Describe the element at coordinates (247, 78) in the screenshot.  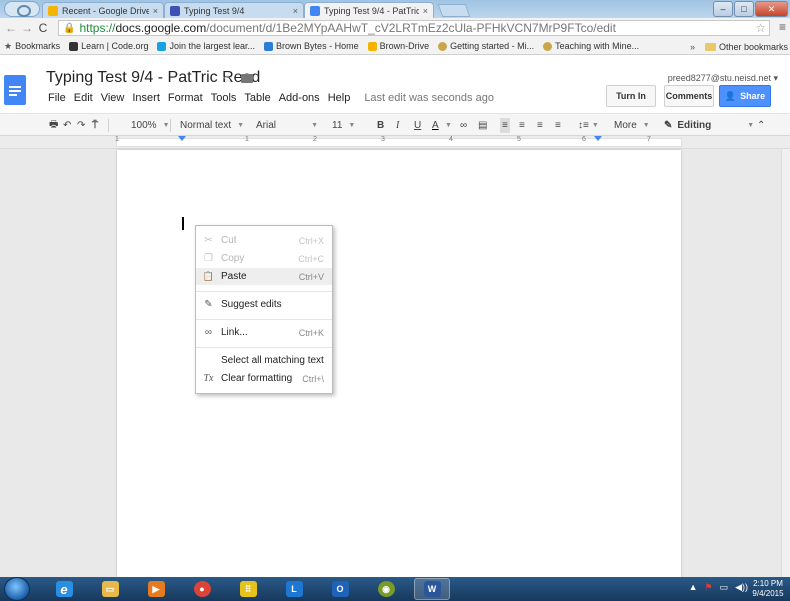
I see `move-to-folder-icon` at that location.